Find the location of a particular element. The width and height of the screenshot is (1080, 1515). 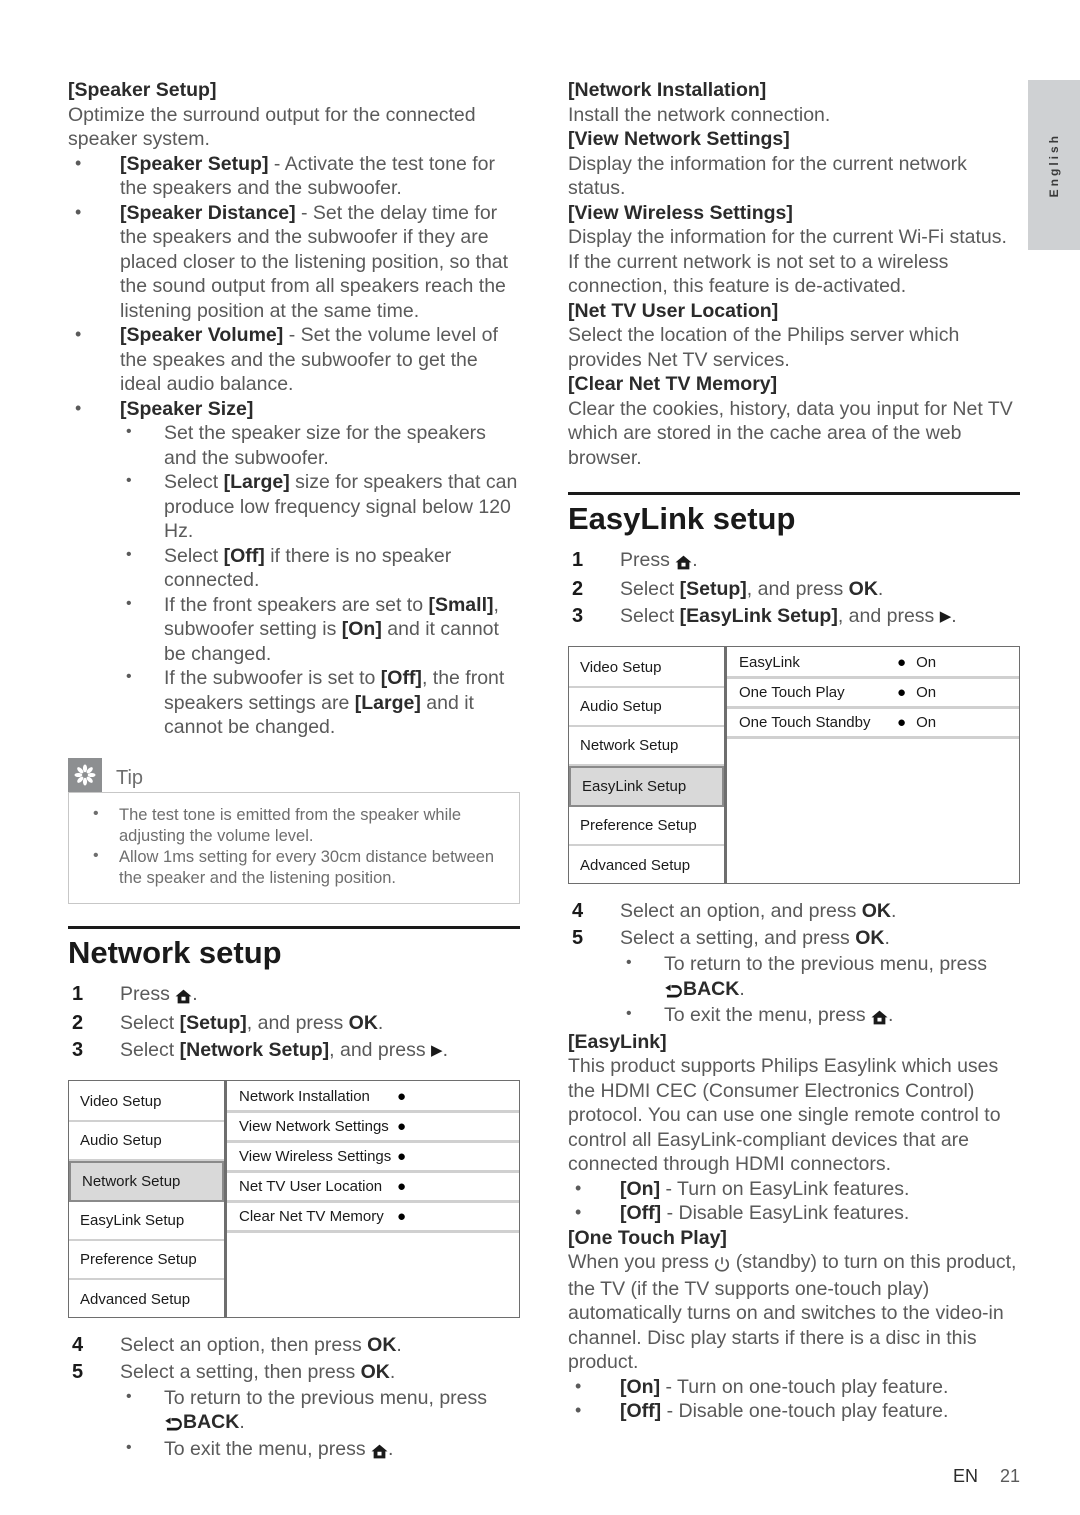

menu-row: Net TV User Location ● is located at coordinates (373, 1188).